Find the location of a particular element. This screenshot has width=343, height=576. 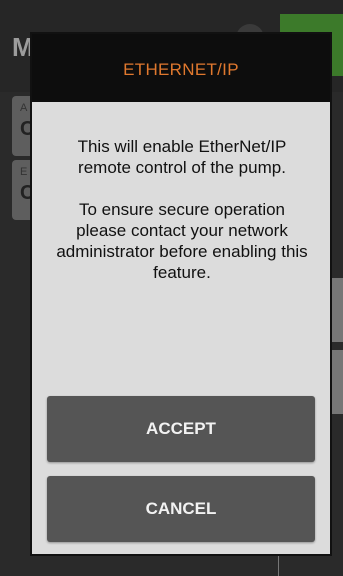

dialog-header: ETHERNET/IP is located at coordinates (181, 68).